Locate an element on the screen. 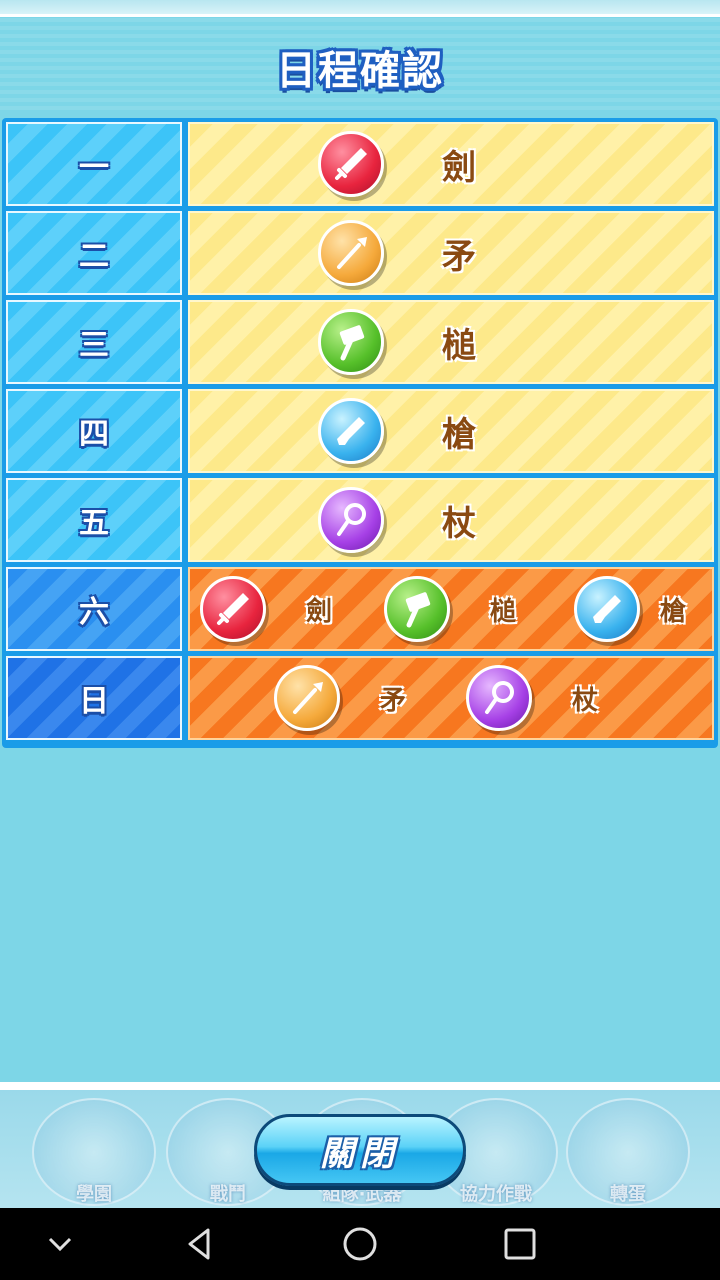 This screenshot has width=720, height=1280. school-icon: 學園 is located at coordinates (94, 1194).